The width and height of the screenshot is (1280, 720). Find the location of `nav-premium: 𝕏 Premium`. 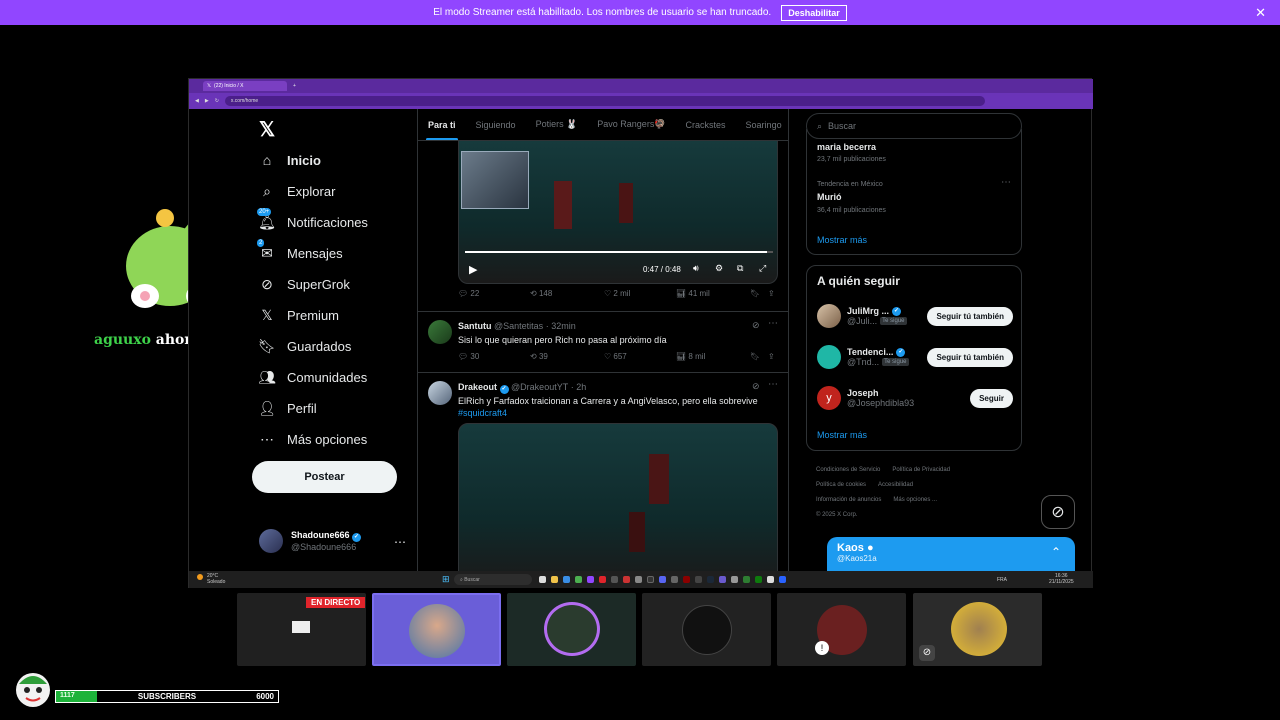

nav-premium: 𝕏 Premium is located at coordinates (299, 315).